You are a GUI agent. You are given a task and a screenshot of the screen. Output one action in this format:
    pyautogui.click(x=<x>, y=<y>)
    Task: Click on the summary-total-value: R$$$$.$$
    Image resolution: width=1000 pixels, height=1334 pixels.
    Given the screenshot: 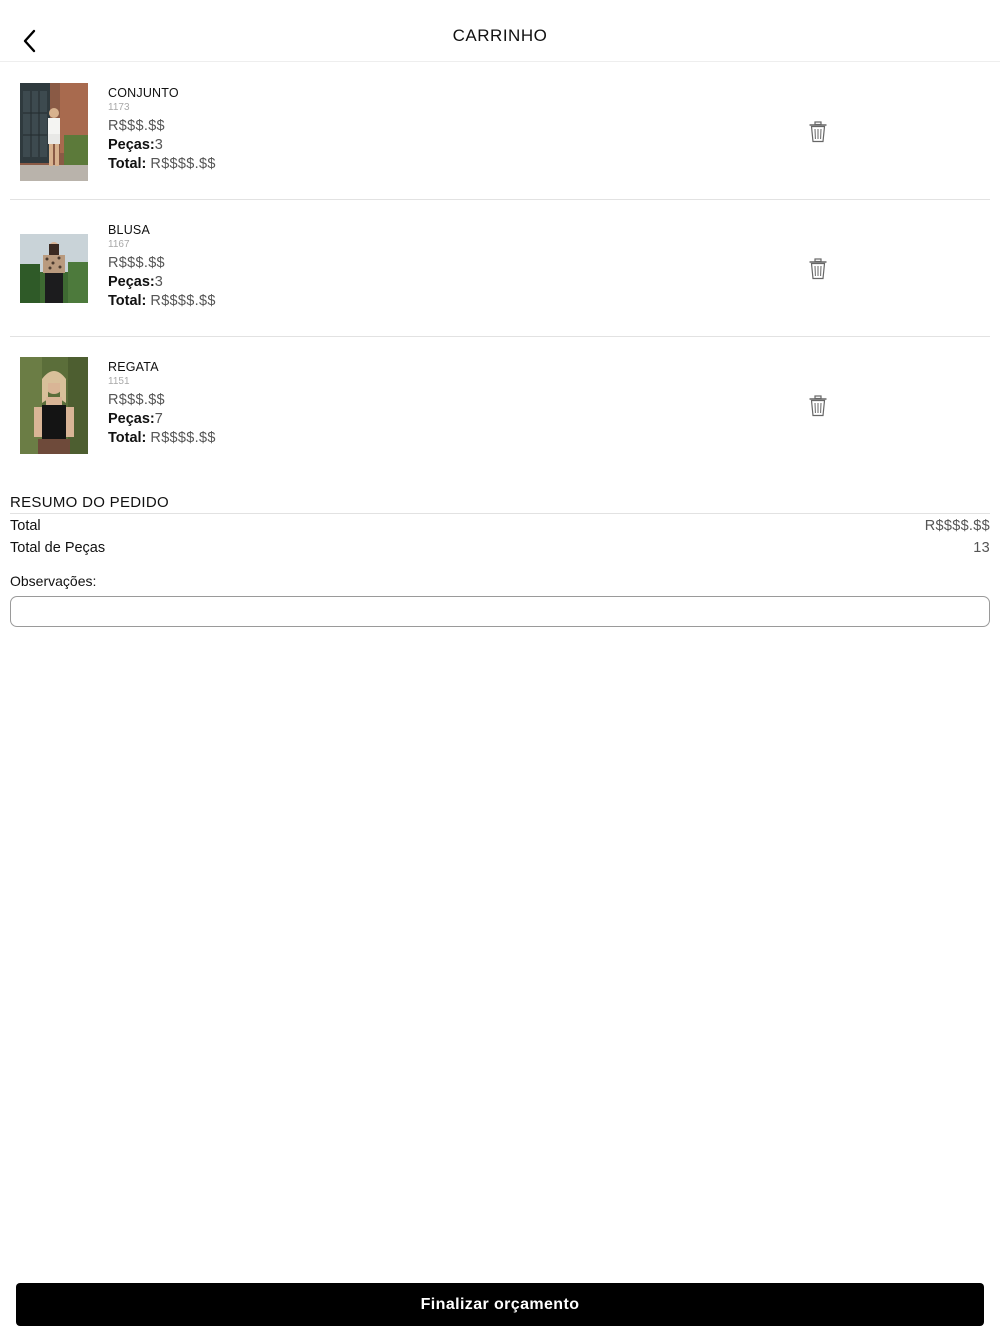 What is the action you would take?
    pyautogui.click(x=957, y=526)
    